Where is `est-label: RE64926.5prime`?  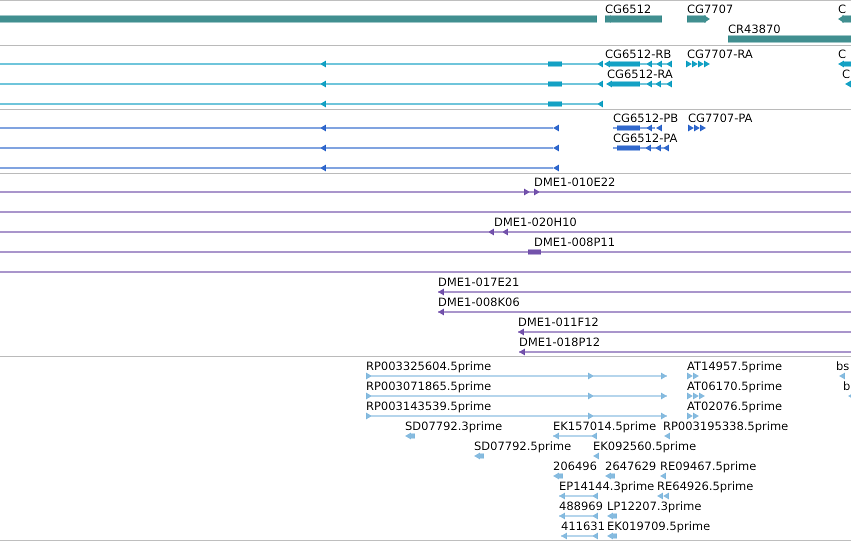 est-label: RE64926.5prime is located at coordinates (705, 486).